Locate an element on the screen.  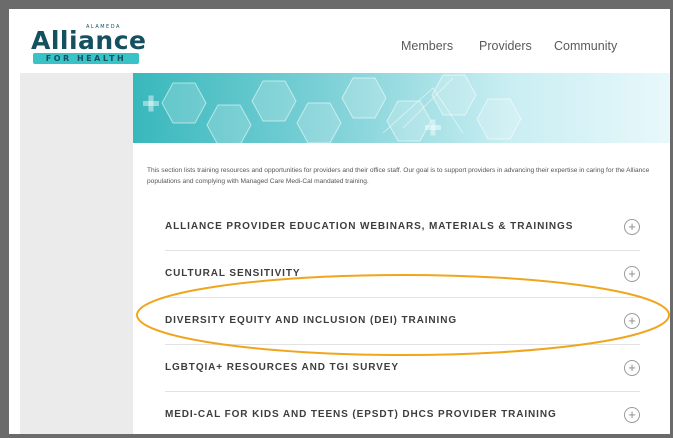
hexagon-pattern-graphic is located at coordinates (332, 108).